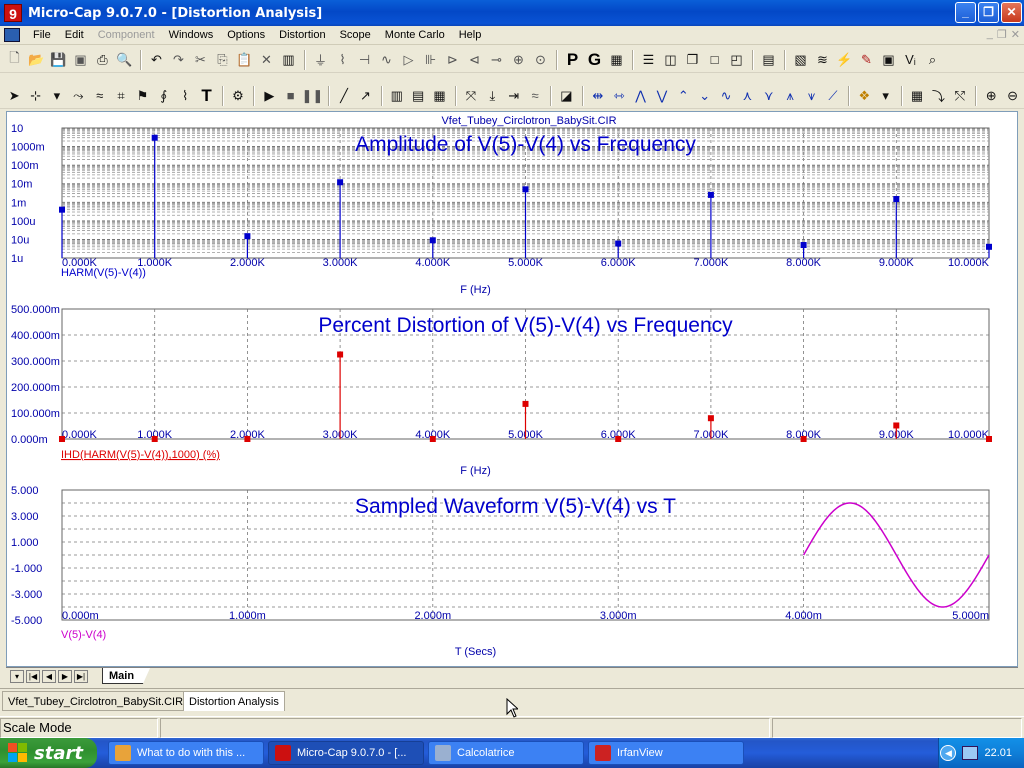  Describe the element at coordinates (288, 60) in the screenshot. I see `component-bar-icon: ▥` at that location.